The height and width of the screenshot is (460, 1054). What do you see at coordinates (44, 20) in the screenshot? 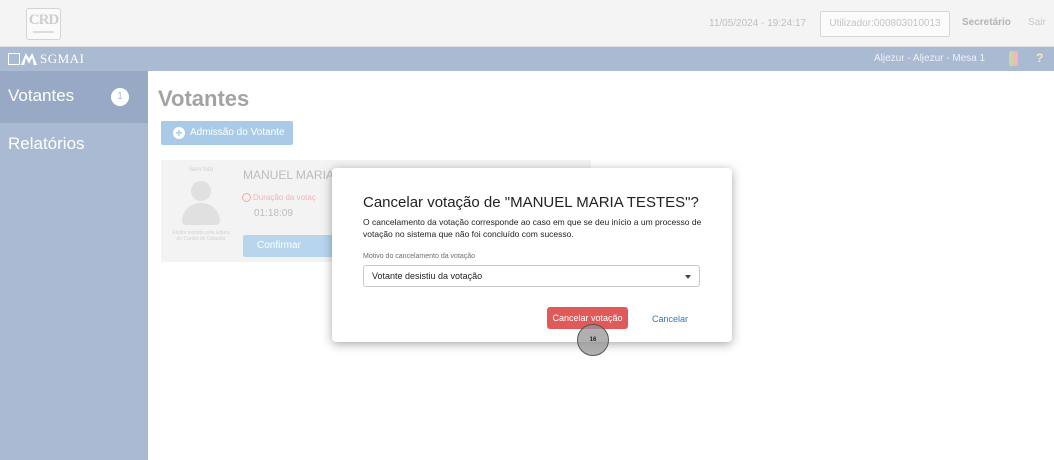
I see `logo-text: CRD` at bounding box center [44, 20].